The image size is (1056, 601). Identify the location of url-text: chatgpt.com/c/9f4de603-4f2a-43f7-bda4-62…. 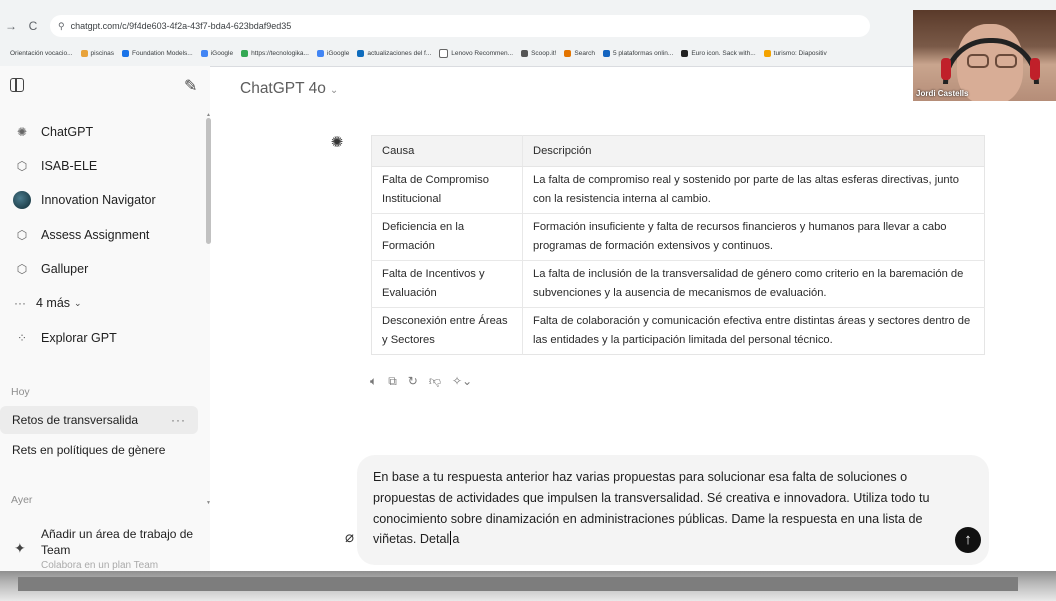
(181, 26).